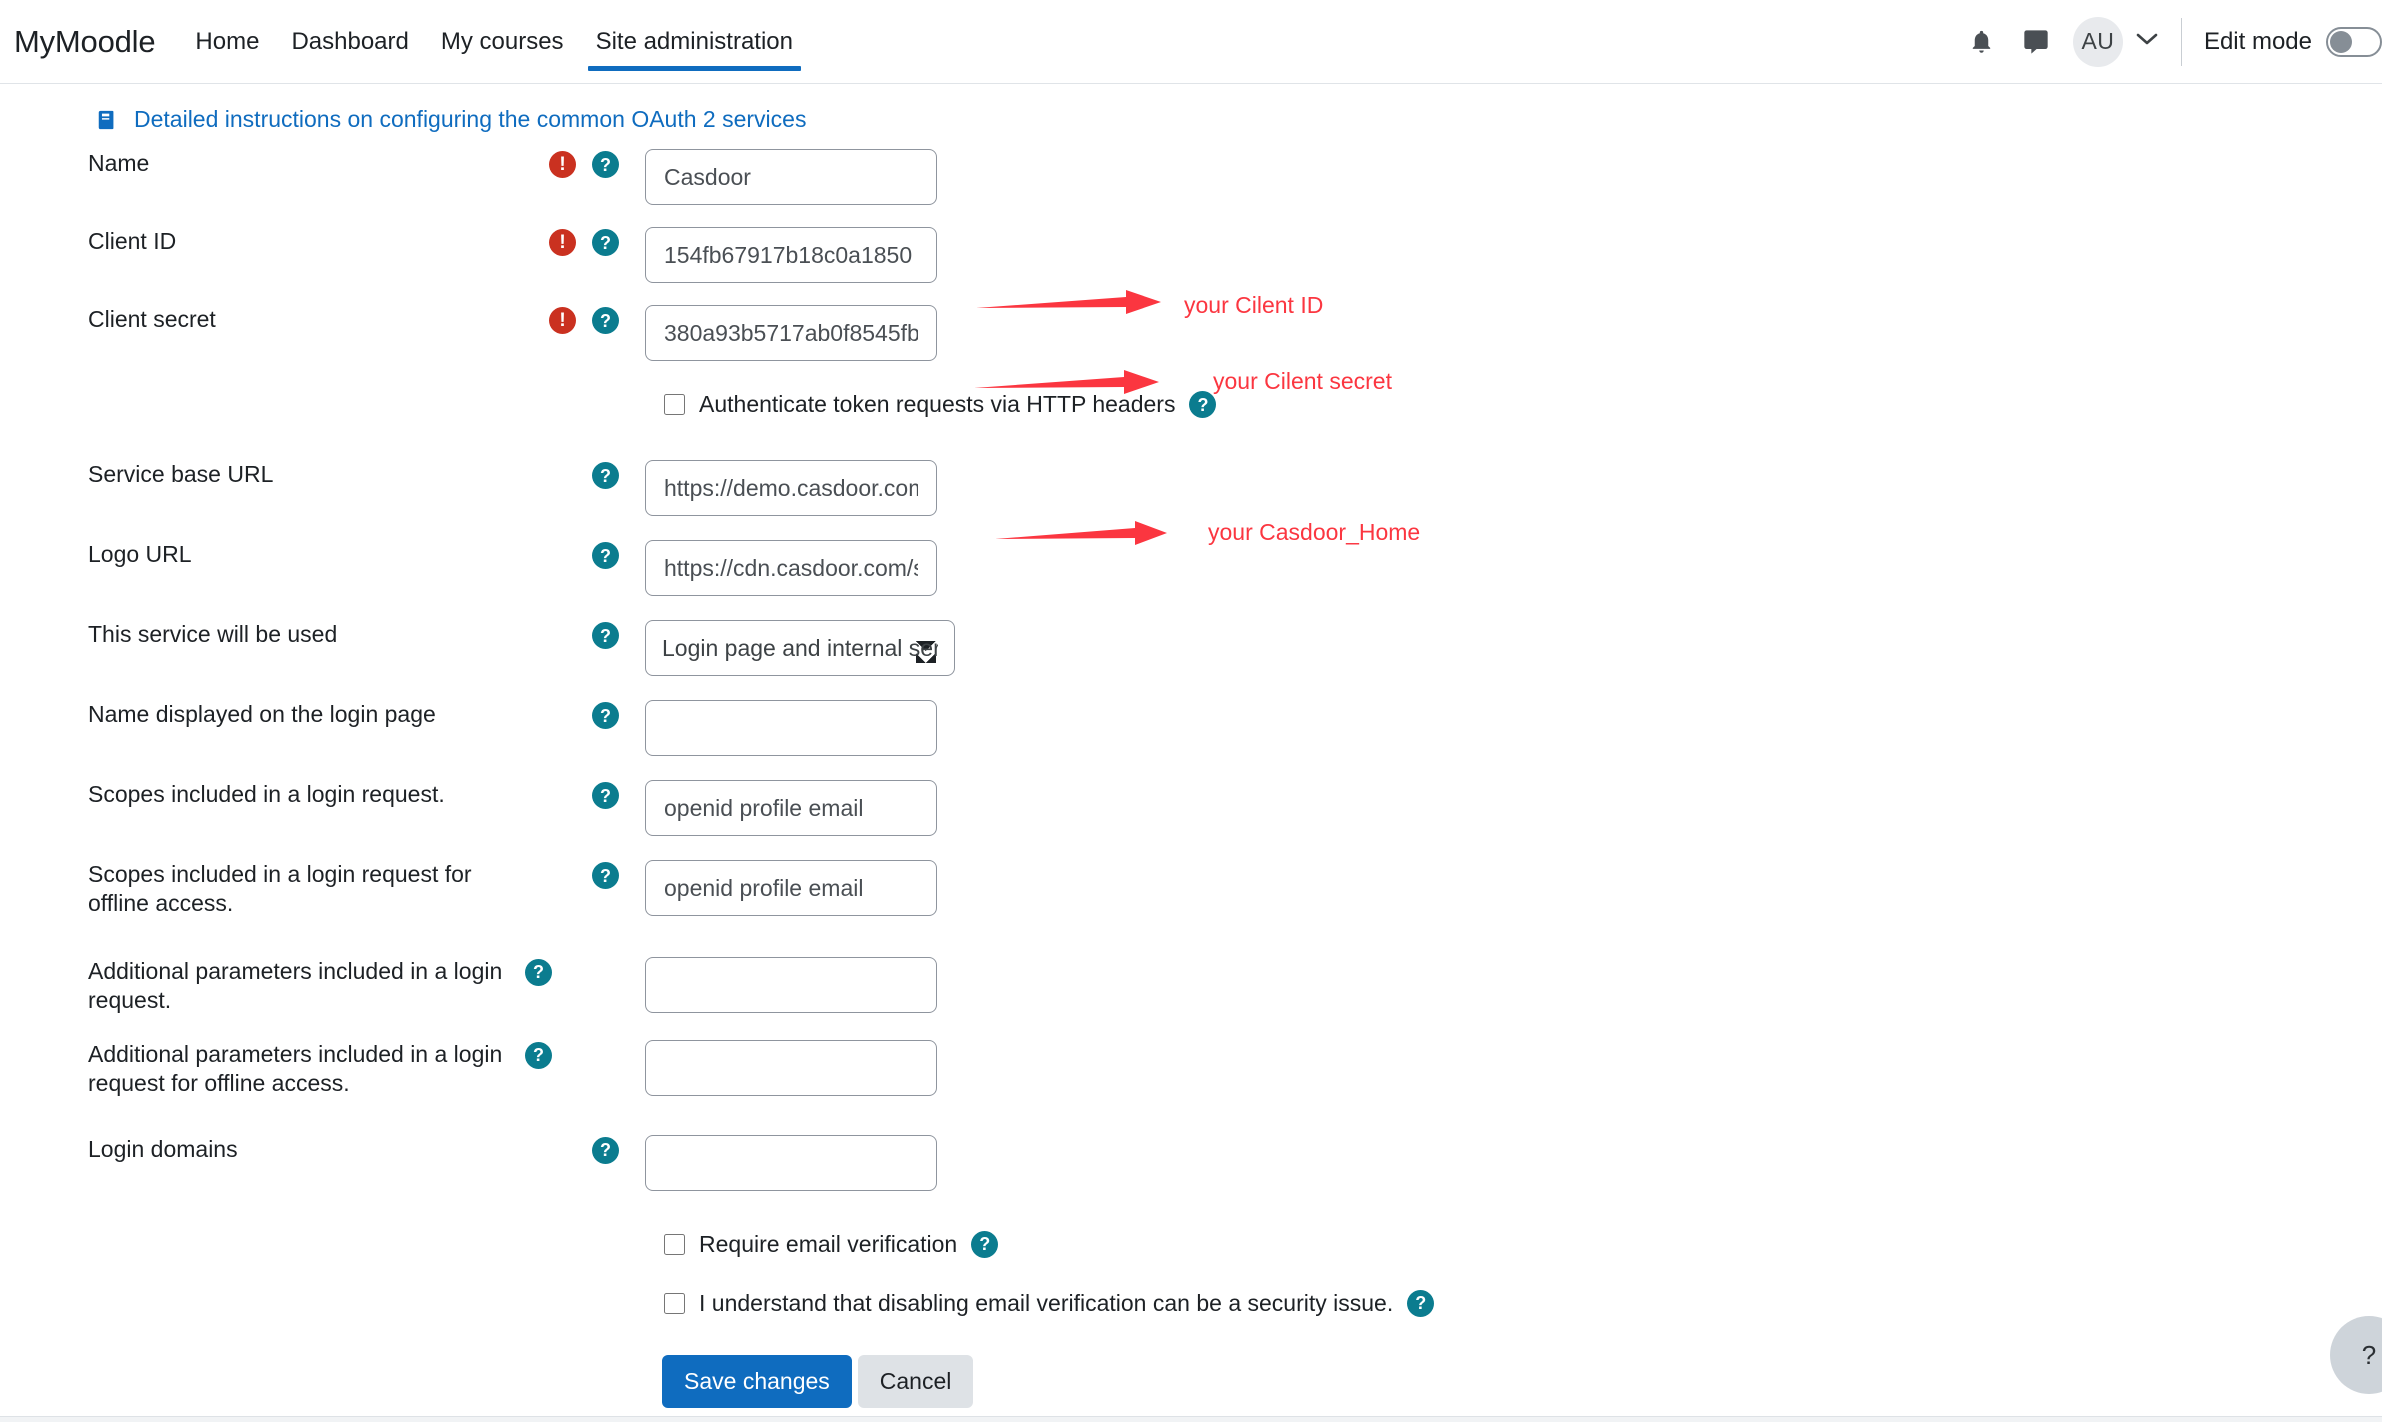 The height and width of the screenshot is (1422, 2382). Describe the element at coordinates (674, 1244) in the screenshot. I see `require-email-verification-checkbox` at that location.